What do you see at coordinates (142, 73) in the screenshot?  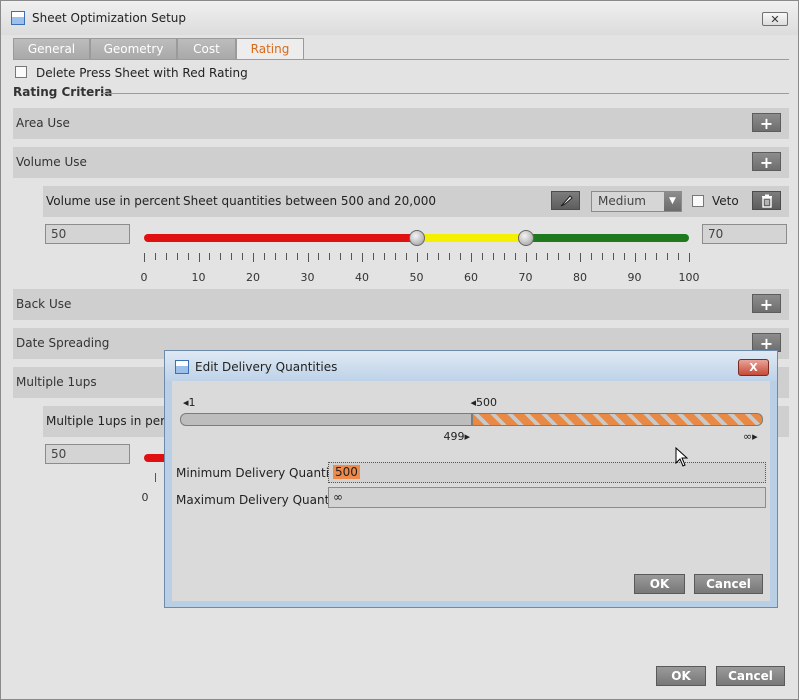 I see `delete-red-label: Delete Press Sheet with Red Rating` at bounding box center [142, 73].